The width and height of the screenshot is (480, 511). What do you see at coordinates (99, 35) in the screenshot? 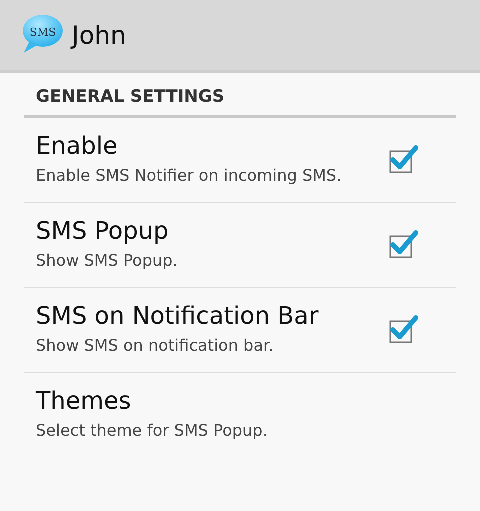
I see `window-title: John` at bounding box center [99, 35].